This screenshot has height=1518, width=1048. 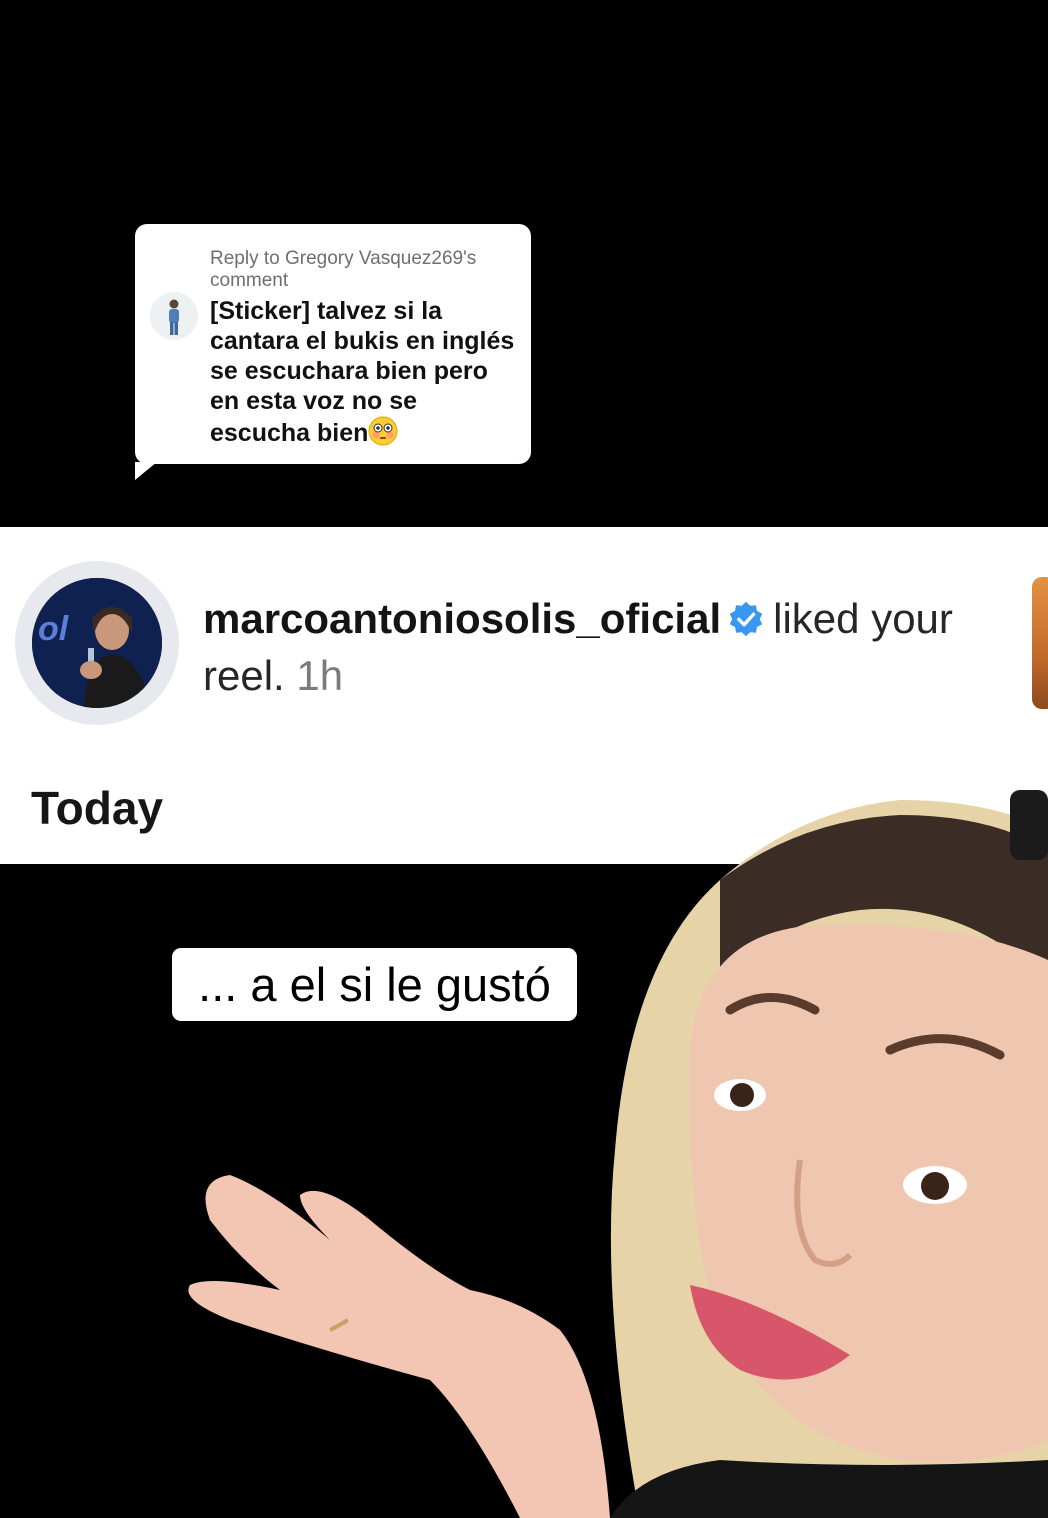 I want to click on sunglasses-icon, so click(x=1029, y=825).